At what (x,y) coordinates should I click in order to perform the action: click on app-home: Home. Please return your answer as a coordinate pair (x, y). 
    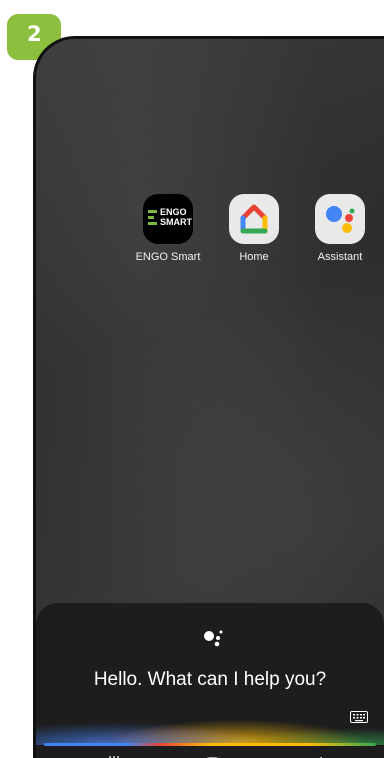
    Looking at the image, I should click on (254, 228).